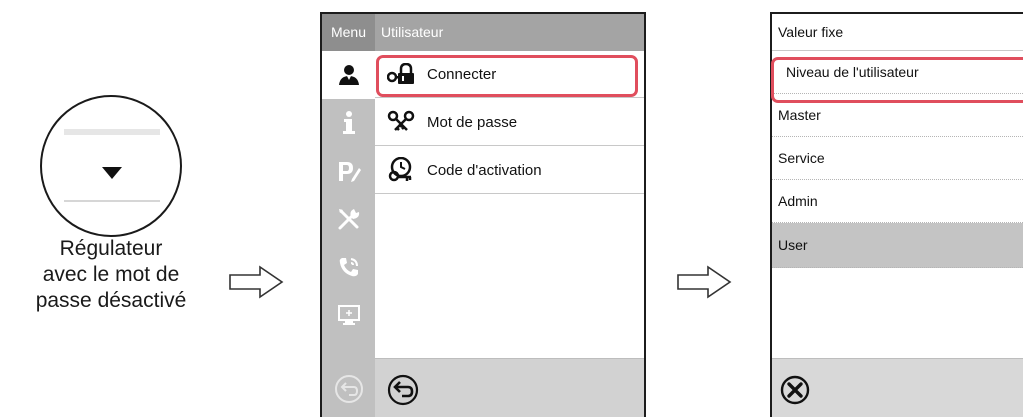  What do you see at coordinates (401, 122) in the screenshot?
I see `password-keys-icon` at bounding box center [401, 122].